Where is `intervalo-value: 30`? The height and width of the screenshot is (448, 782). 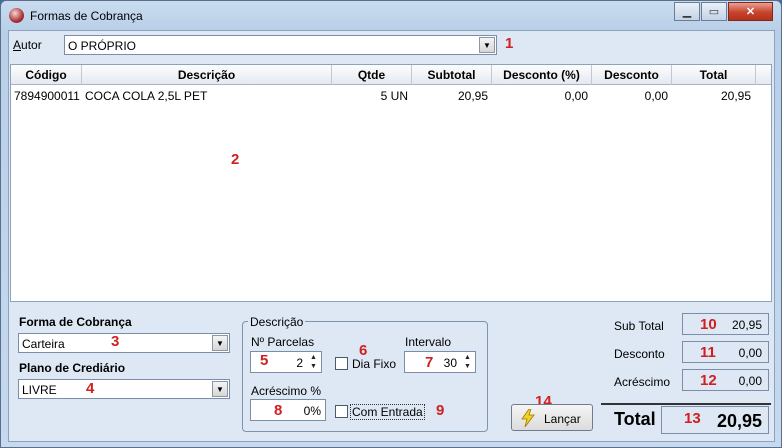 intervalo-value: 30 is located at coordinates (450, 363).